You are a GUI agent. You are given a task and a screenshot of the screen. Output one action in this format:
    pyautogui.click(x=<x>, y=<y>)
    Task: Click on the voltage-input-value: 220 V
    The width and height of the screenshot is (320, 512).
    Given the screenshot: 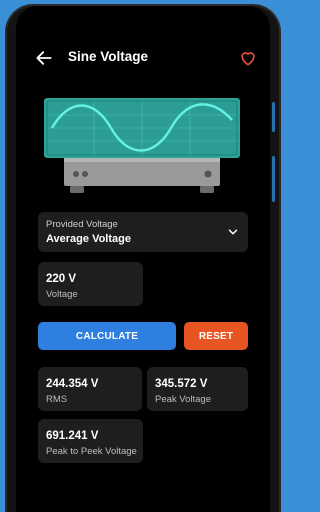 What is the action you would take?
    pyautogui.click(x=61, y=279)
    